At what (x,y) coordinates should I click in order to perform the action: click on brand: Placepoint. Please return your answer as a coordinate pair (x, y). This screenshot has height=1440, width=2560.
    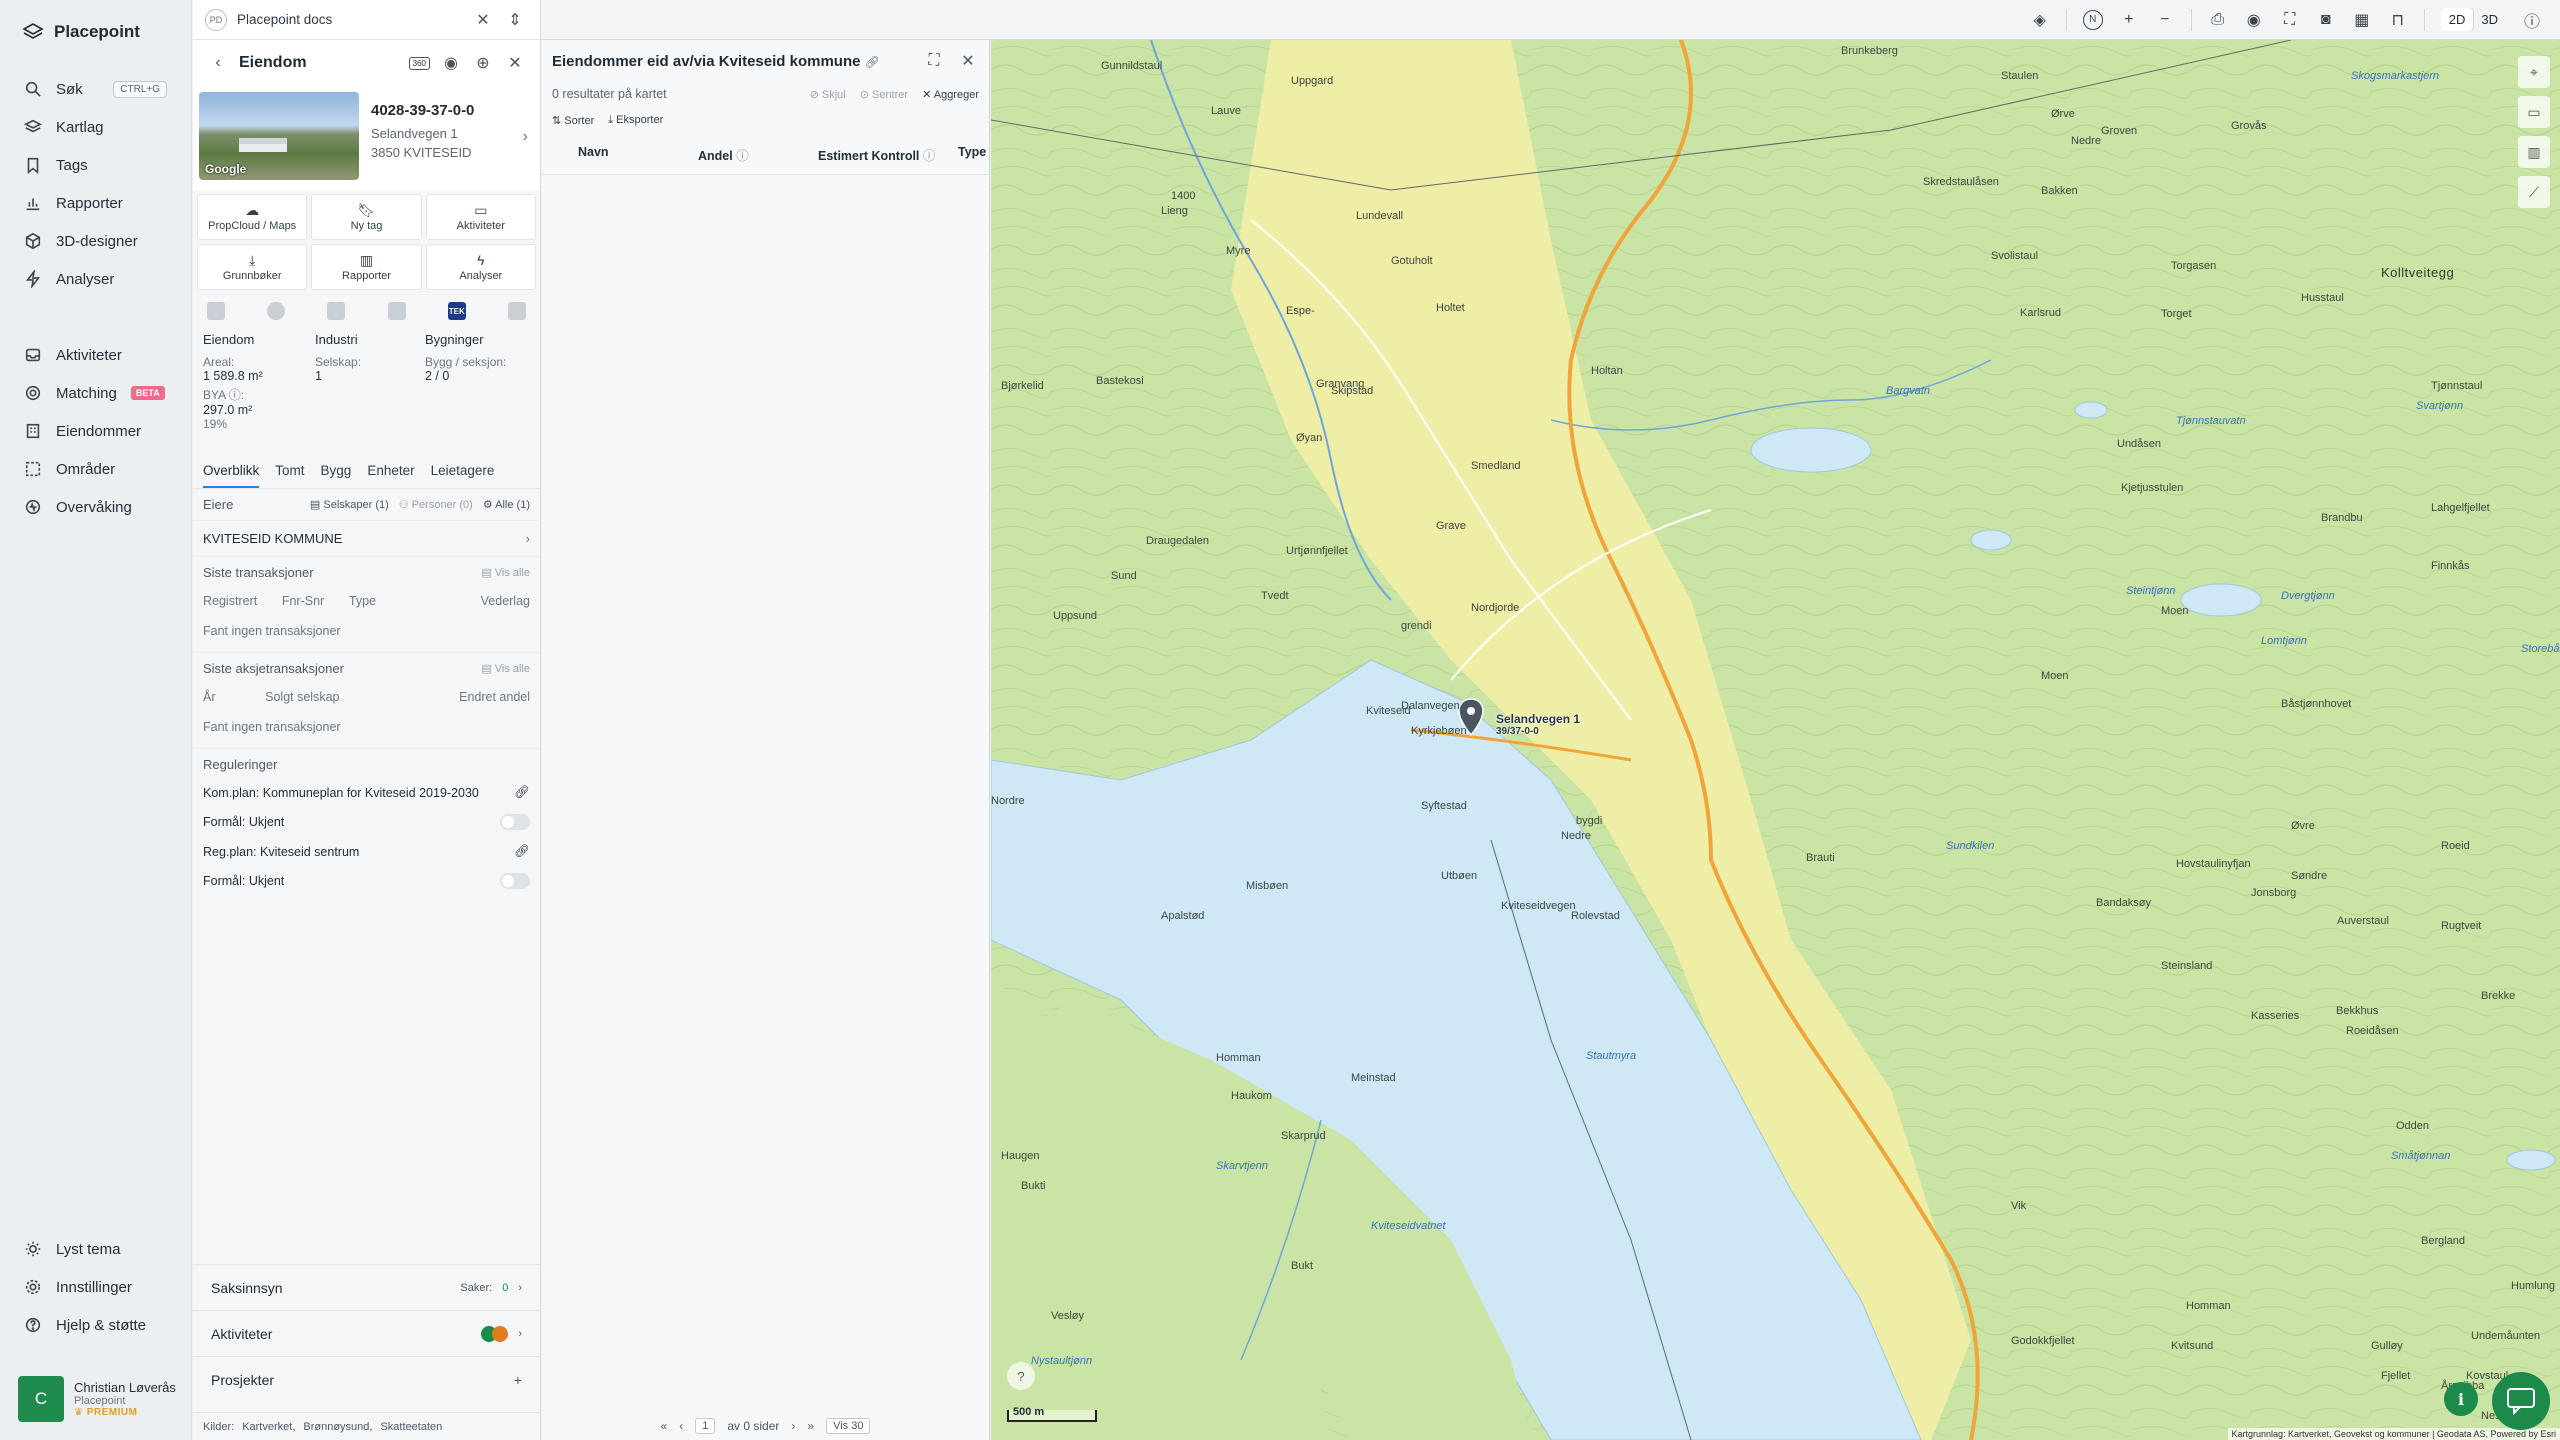
    Looking at the image, I should click on (95, 32).